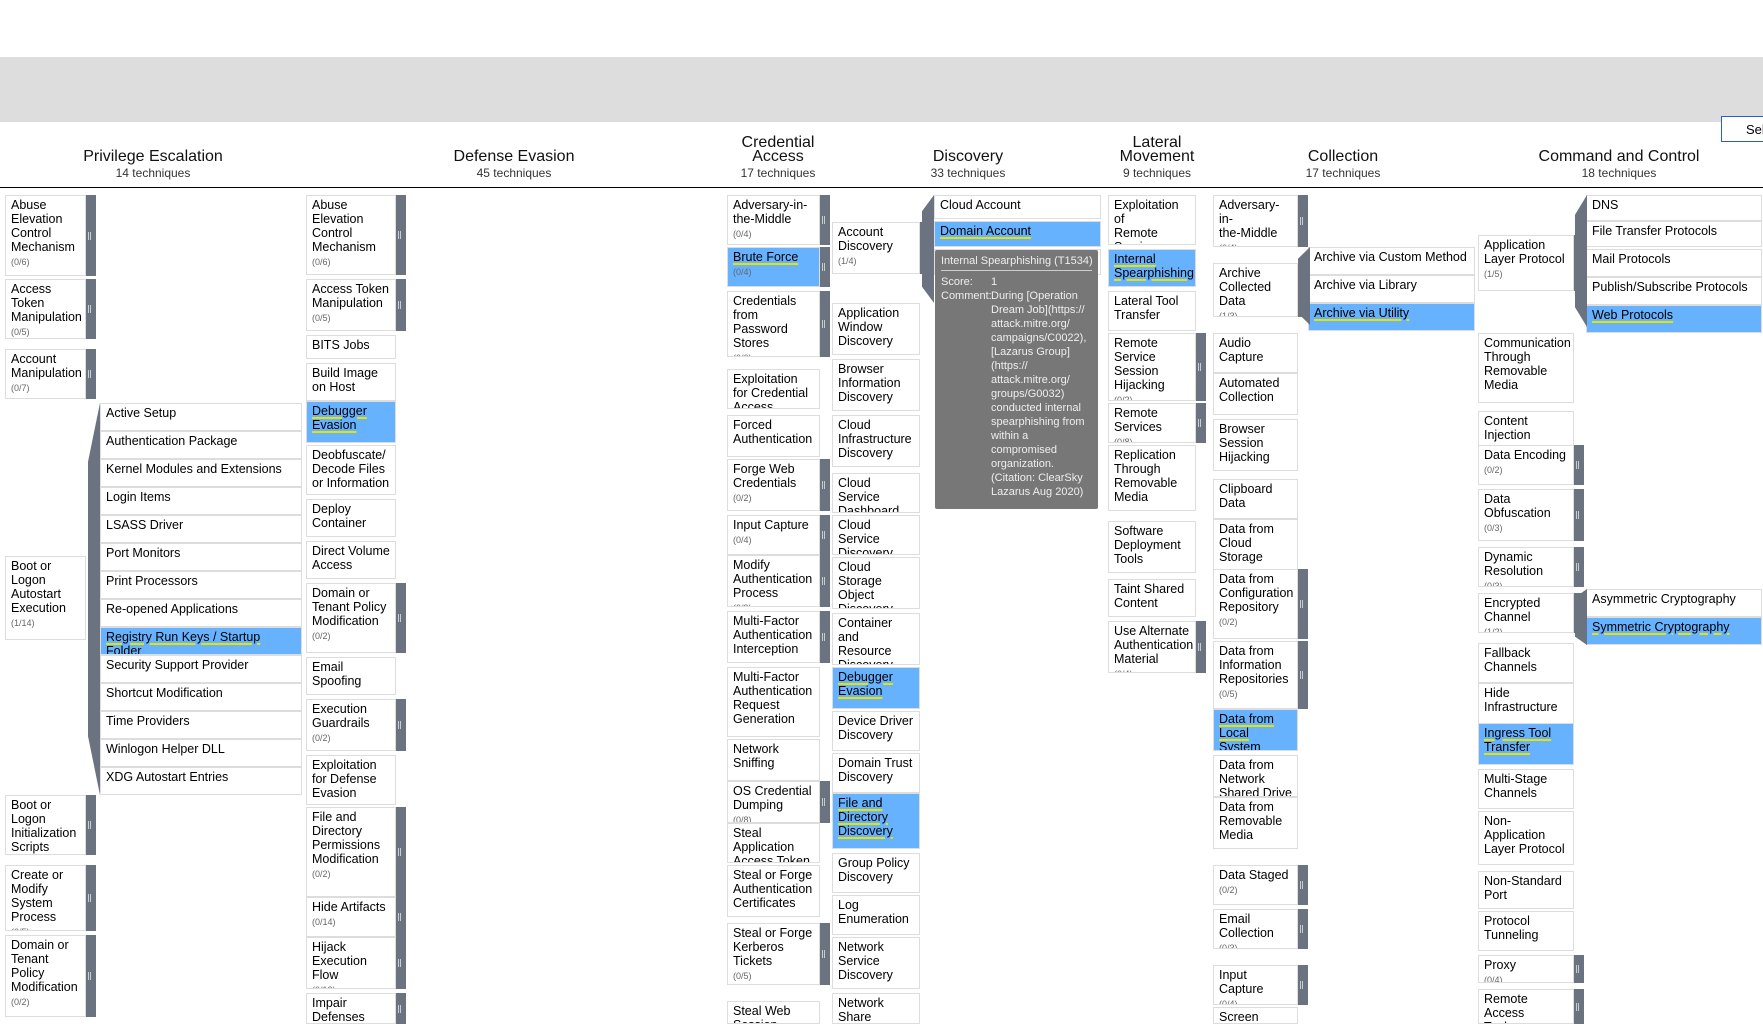 This screenshot has height=1024, width=1763. I want to click on technique-impair-defenses: Impair Defenses, so click(351, 1008).